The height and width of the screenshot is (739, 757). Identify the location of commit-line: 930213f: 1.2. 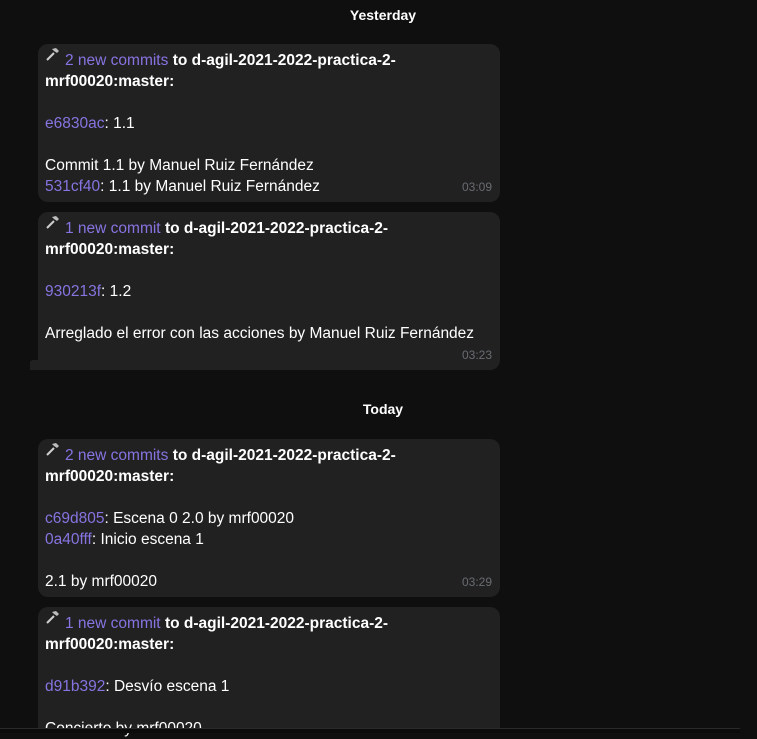
(269, 291).